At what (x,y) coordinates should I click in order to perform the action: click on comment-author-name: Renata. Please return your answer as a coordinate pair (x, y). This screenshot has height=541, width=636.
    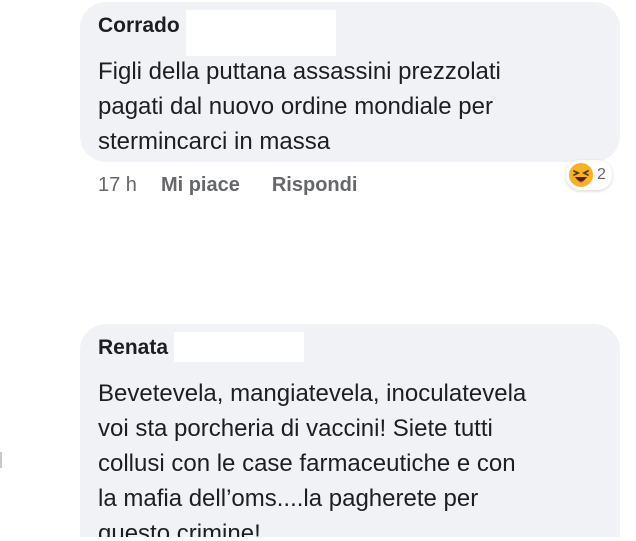
    Looking at the image, I should click on (133, 348).